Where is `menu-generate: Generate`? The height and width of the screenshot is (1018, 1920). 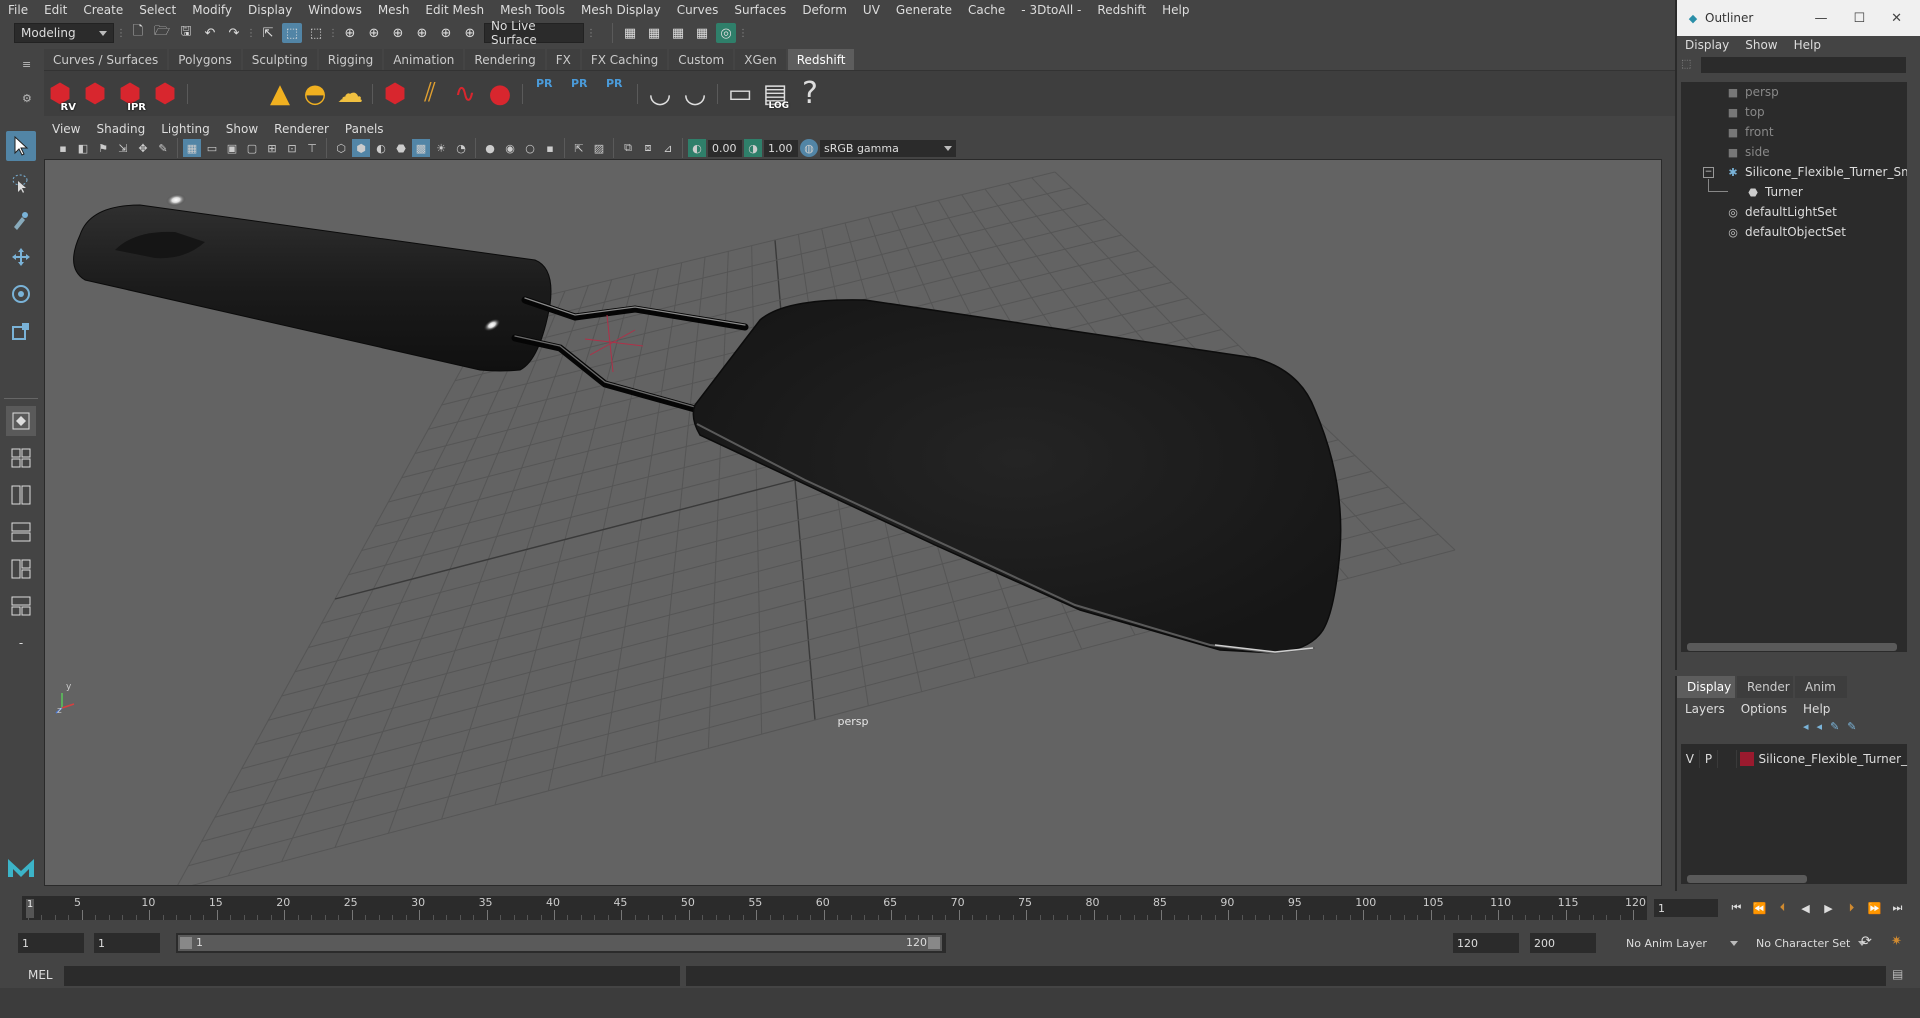 menu-generate: Generate is located at coordinates (924, 10).